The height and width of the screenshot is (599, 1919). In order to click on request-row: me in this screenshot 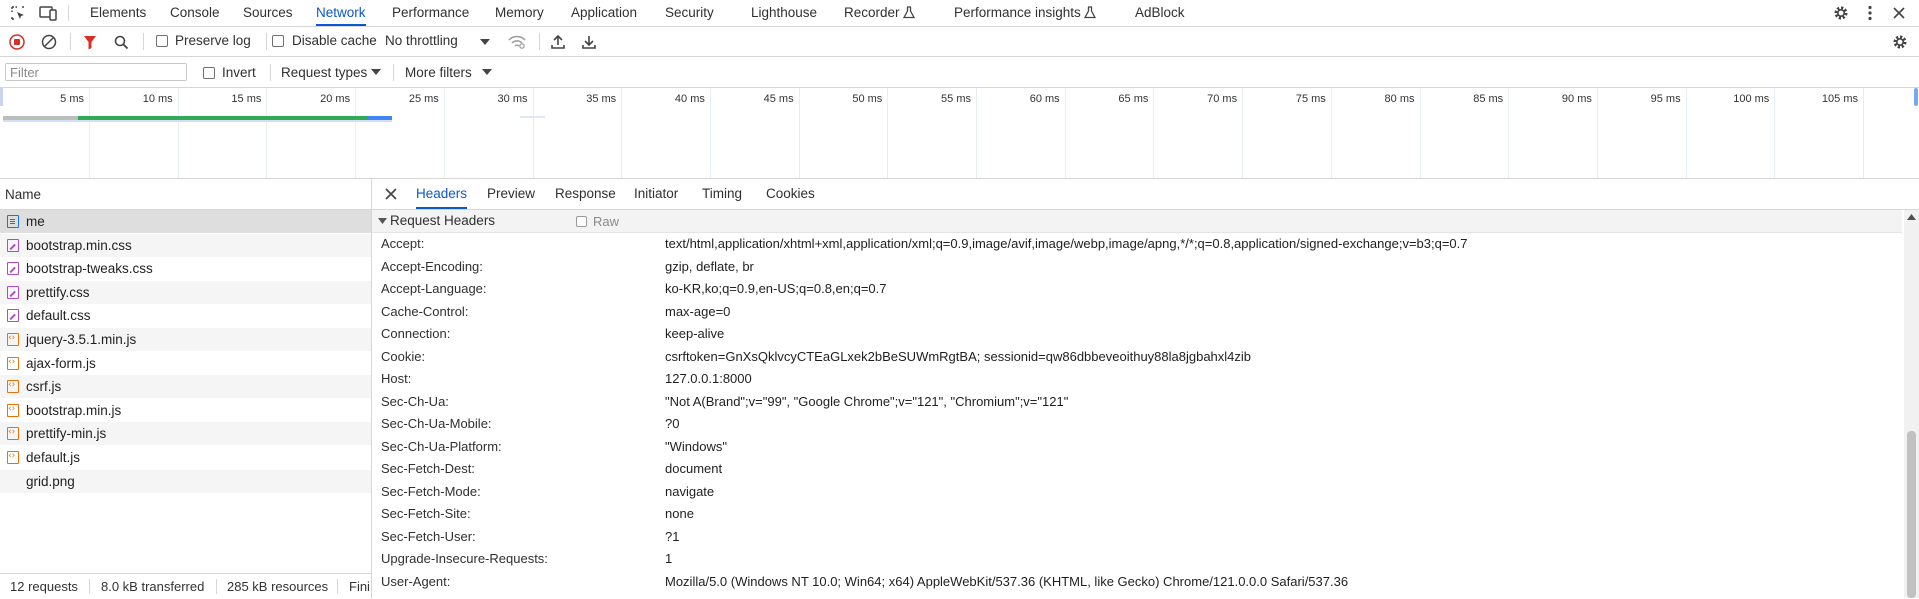, I will do `click(185, 221)`.